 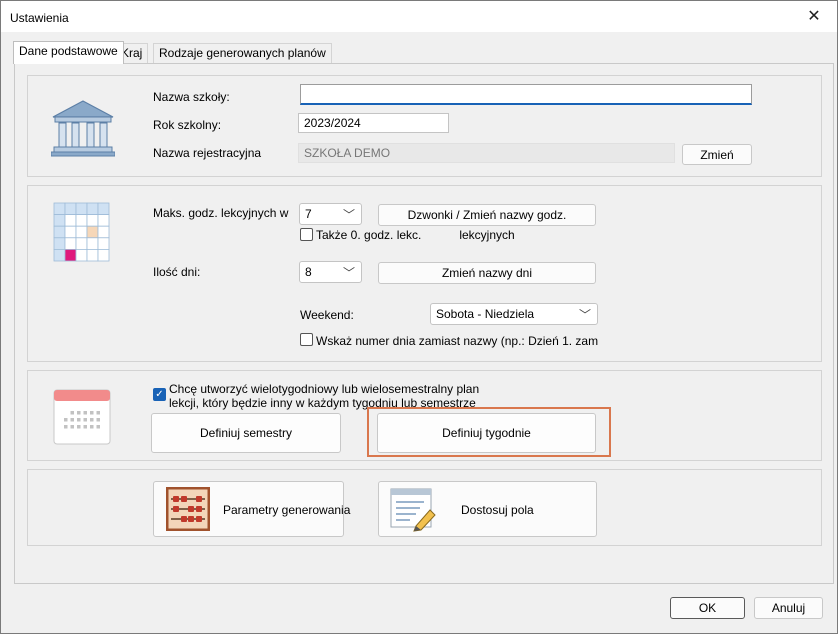 I want to click on zero-hour-label: Także 0. godz. lekc., so click(x=369, y=235).